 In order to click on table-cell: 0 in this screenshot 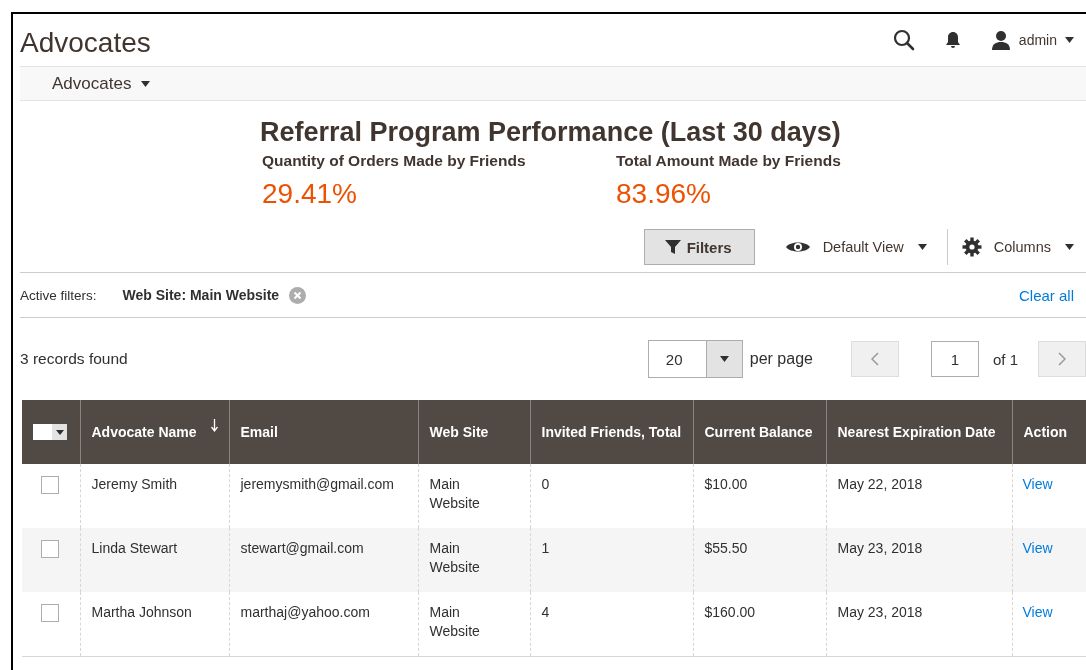, I will do `click(545, 484)`.